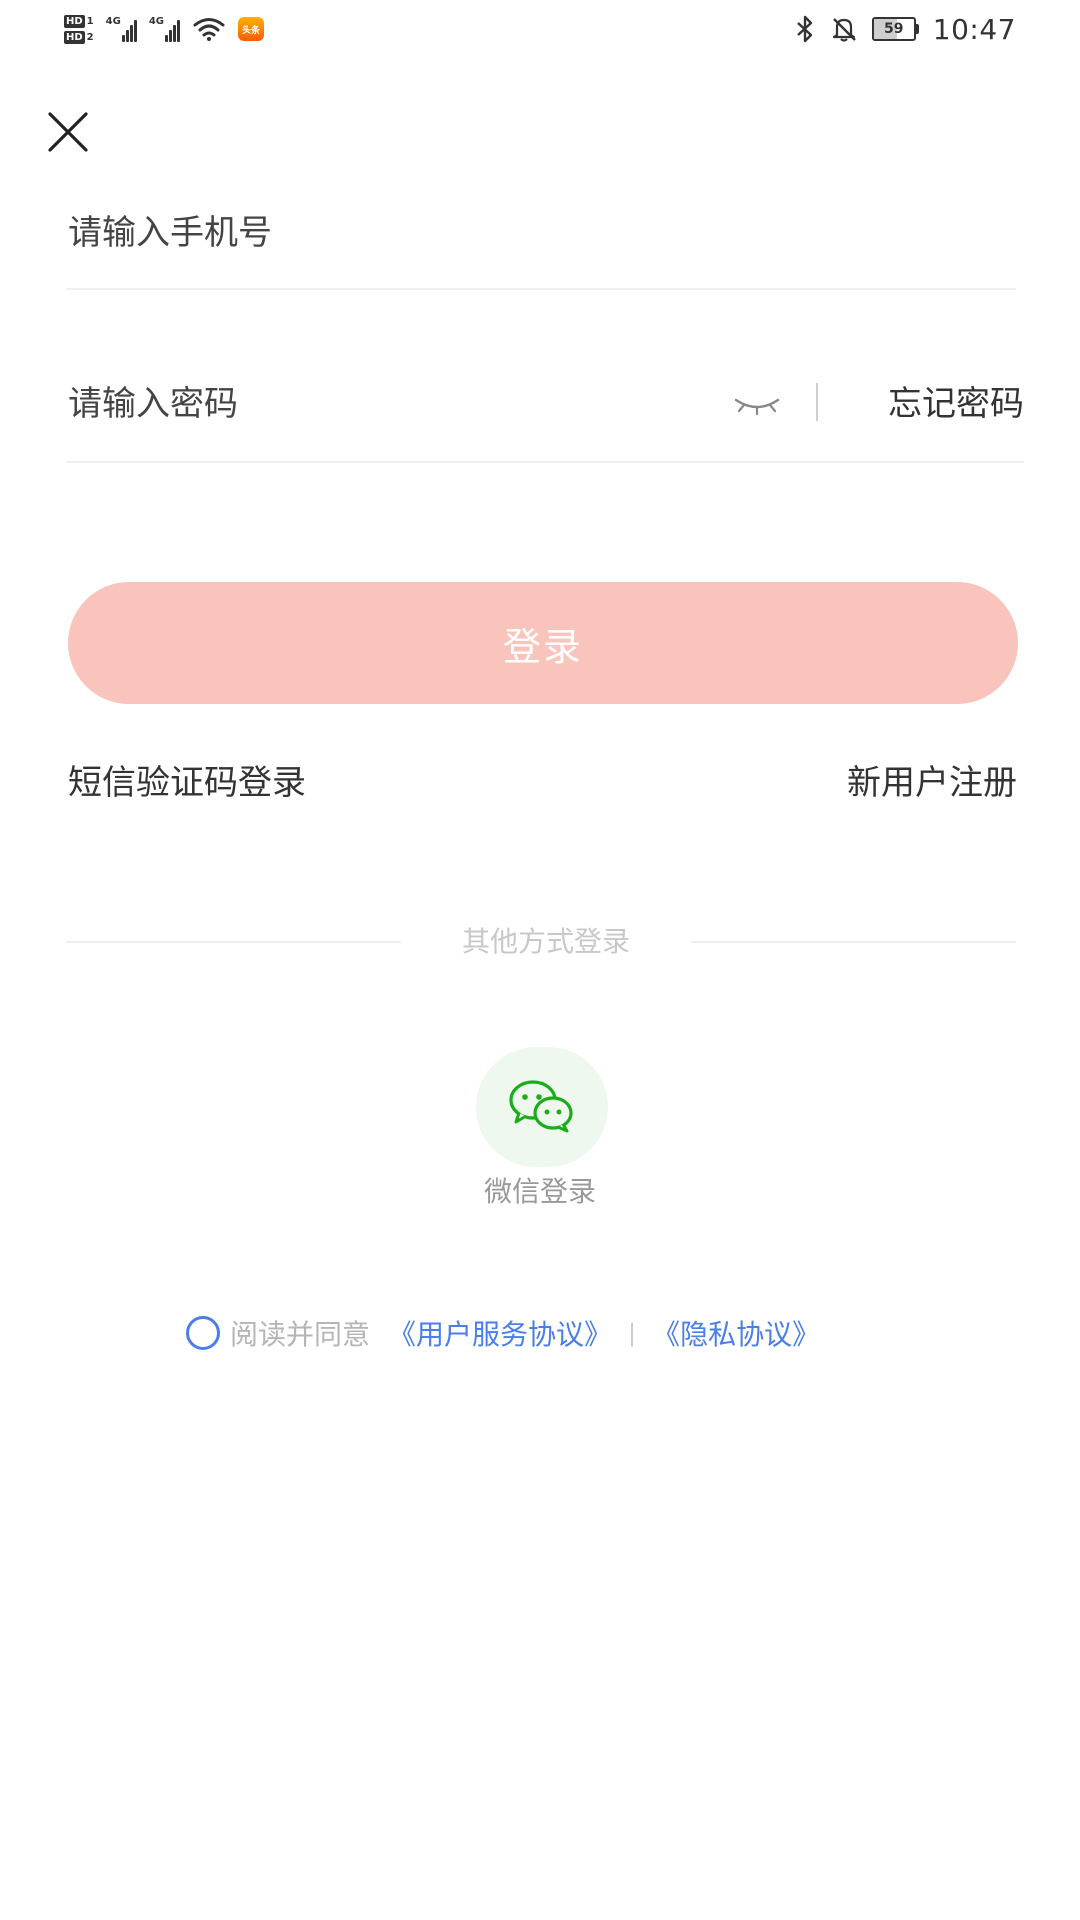 The image size is (1080, 1920). What do you see at coordinates (736, 1333) in the screenshot?
I see `privacy-policy-link: 《隐私协议》` at bounding box center [736, 1333].